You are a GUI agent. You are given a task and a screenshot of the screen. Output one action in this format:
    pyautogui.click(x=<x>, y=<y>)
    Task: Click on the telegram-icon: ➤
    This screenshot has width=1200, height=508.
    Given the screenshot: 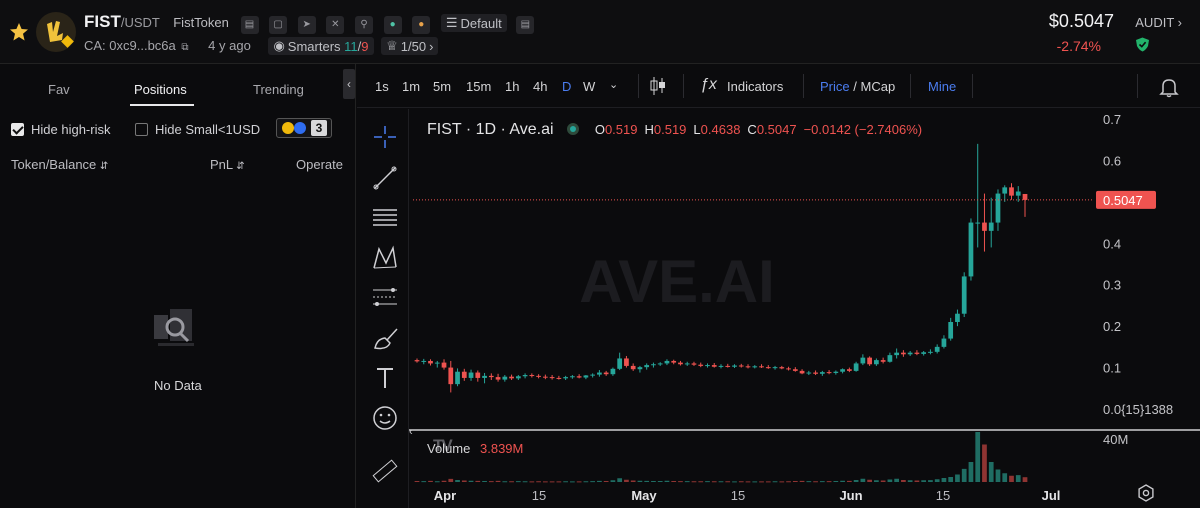 What is the action you would take?
    pyautogui.click(x=306, y=24)
    